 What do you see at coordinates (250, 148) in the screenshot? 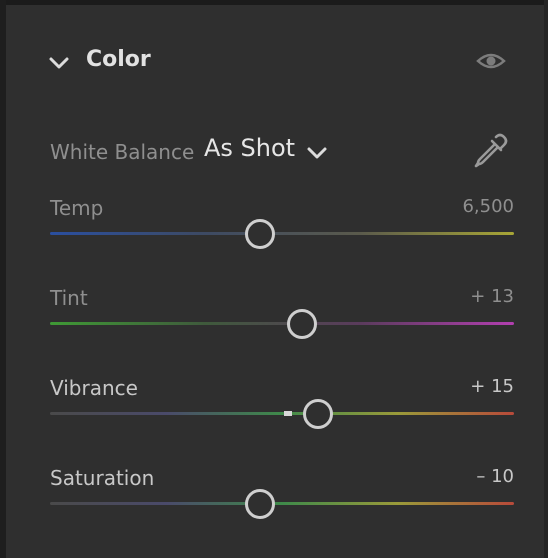
I see `white-balance-value: As Shot` at bounding box center [250, 148].